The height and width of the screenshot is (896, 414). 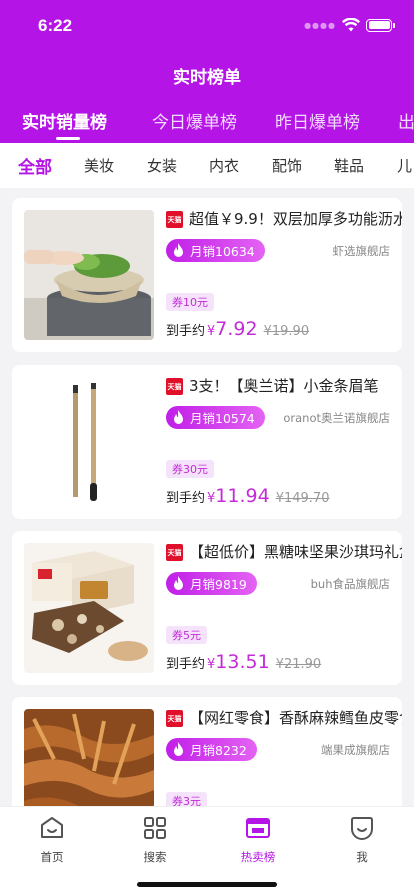 I want to click on price-row: 到手约 ¥ 11.94 ¥149.70, so click(x=247, y=496).